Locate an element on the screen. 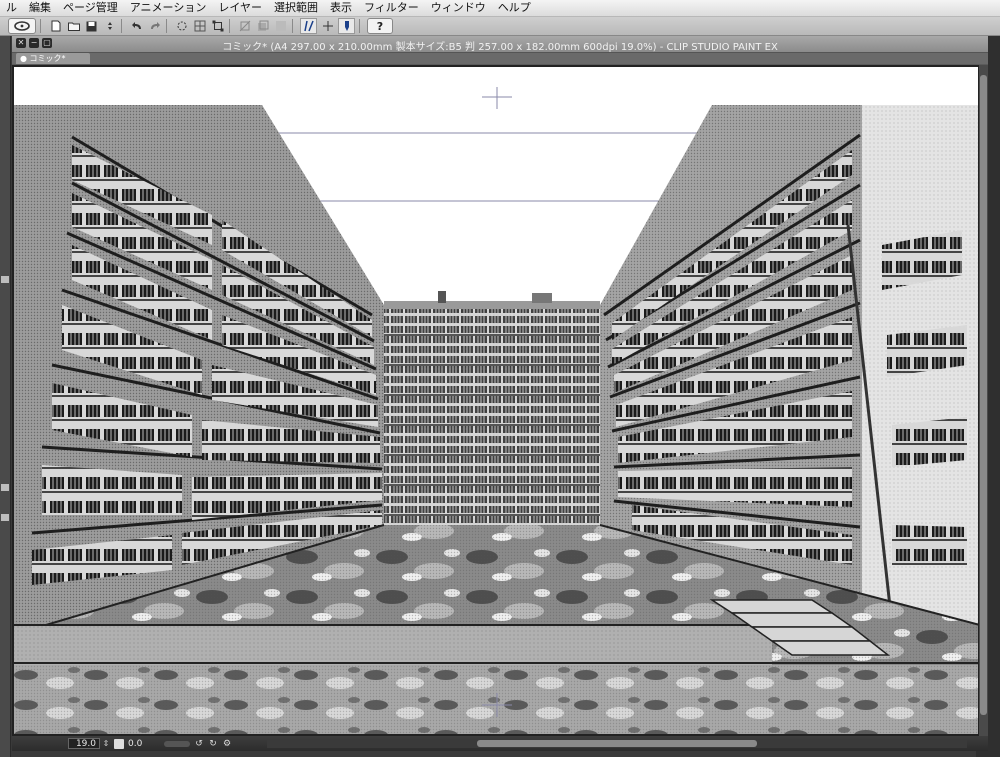  rotation-angle-value: 0.0 is located at coordinates (143, 744).